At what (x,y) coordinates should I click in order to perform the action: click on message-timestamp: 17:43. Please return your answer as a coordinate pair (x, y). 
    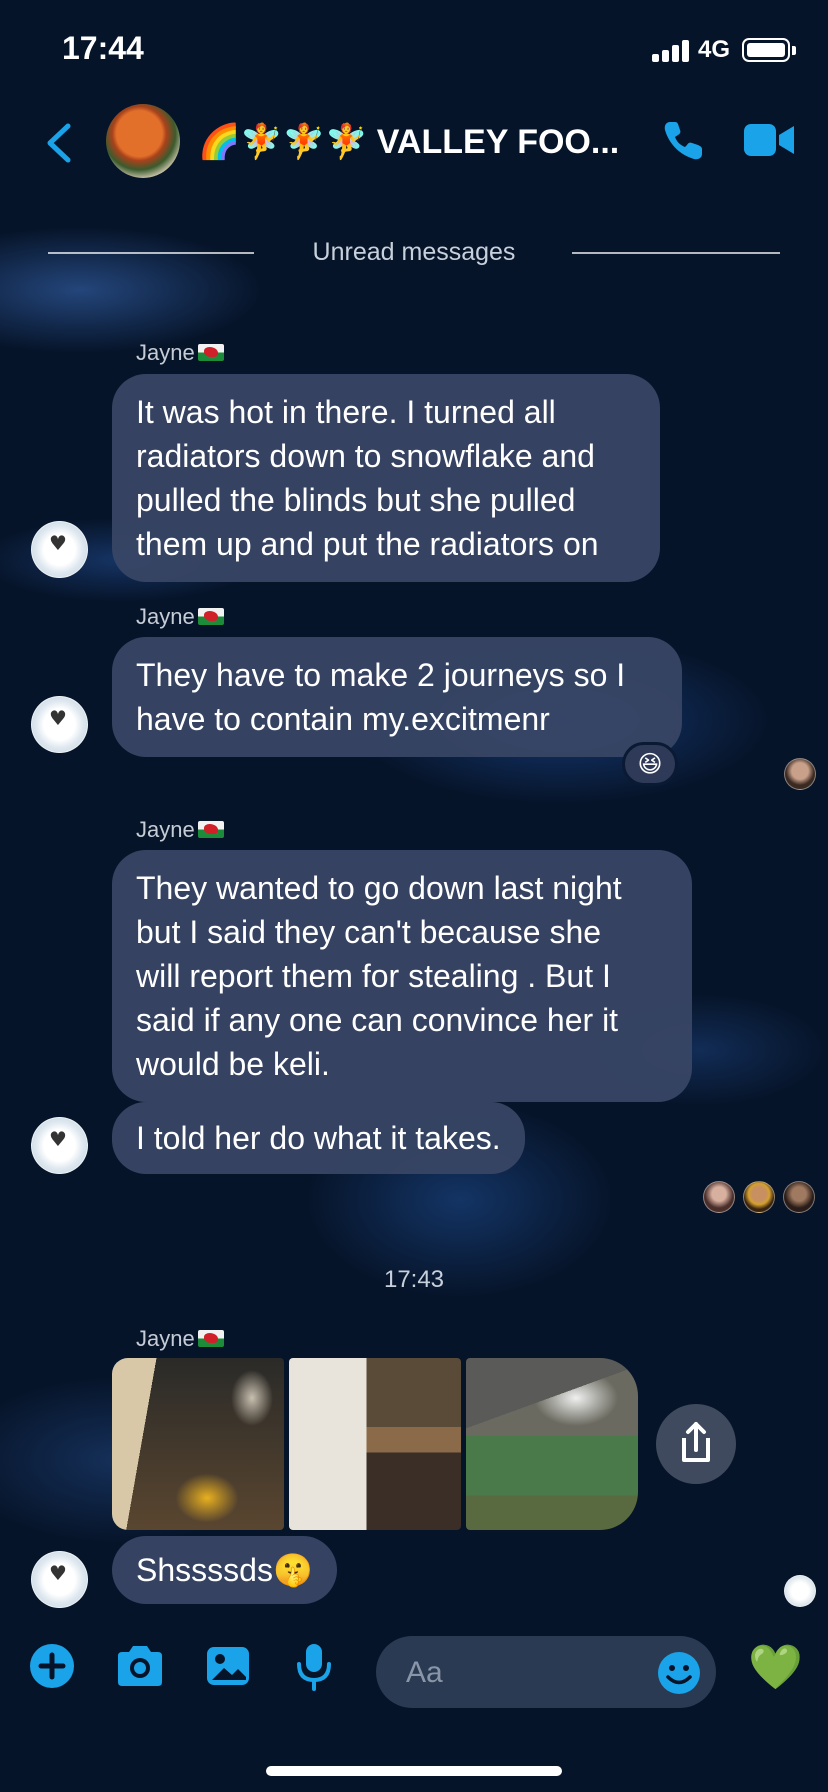
    Looking at the image, I should click on (414, 1279).